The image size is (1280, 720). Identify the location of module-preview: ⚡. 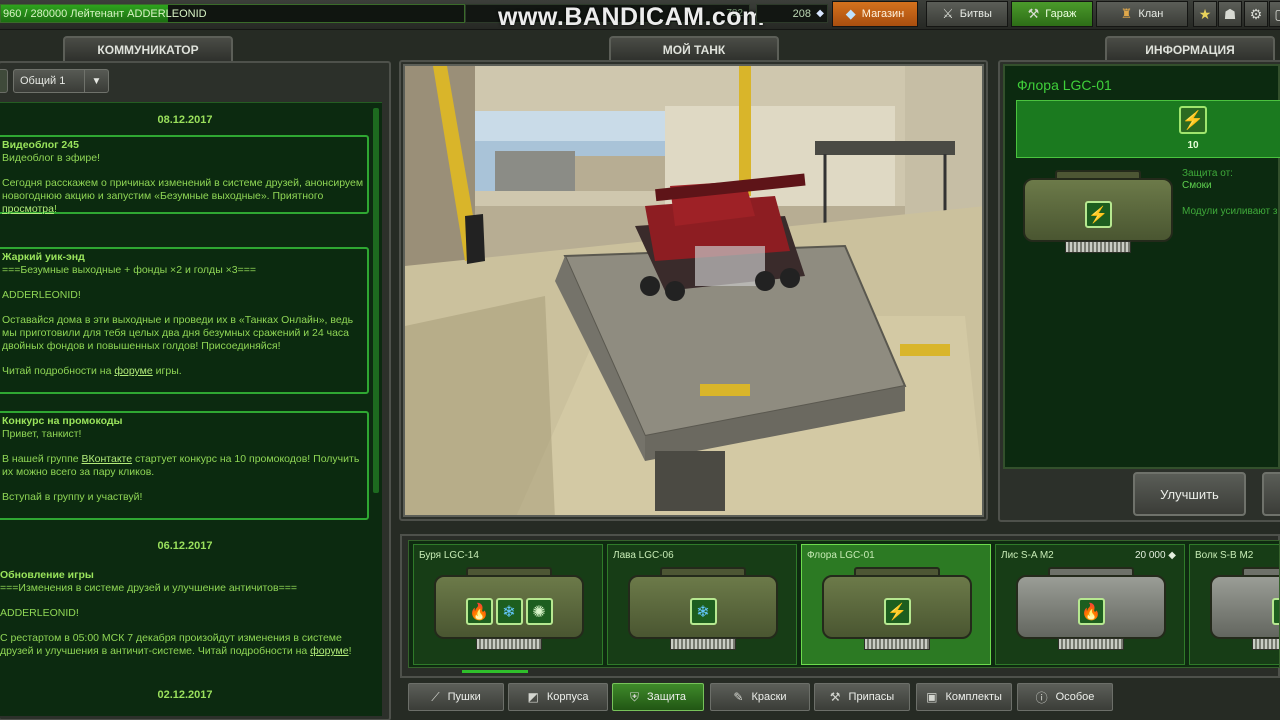
(1098, 214).